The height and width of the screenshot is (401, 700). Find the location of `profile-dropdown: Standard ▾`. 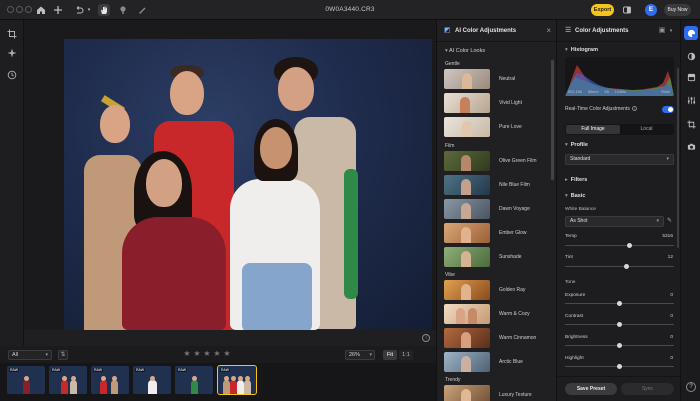

profile-dropdown: Standard ▾ is located at coordinates (619, 159).